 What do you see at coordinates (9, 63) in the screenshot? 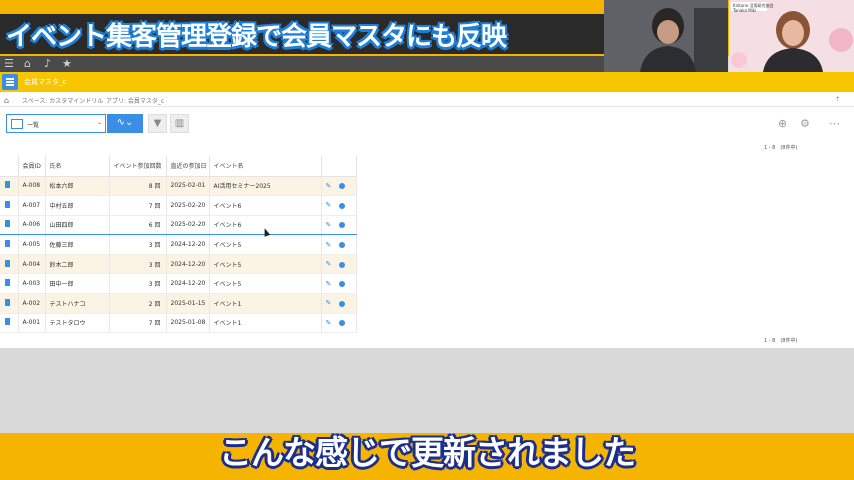
I see `menu-icon: ☰` at bounding box center [9, 63].